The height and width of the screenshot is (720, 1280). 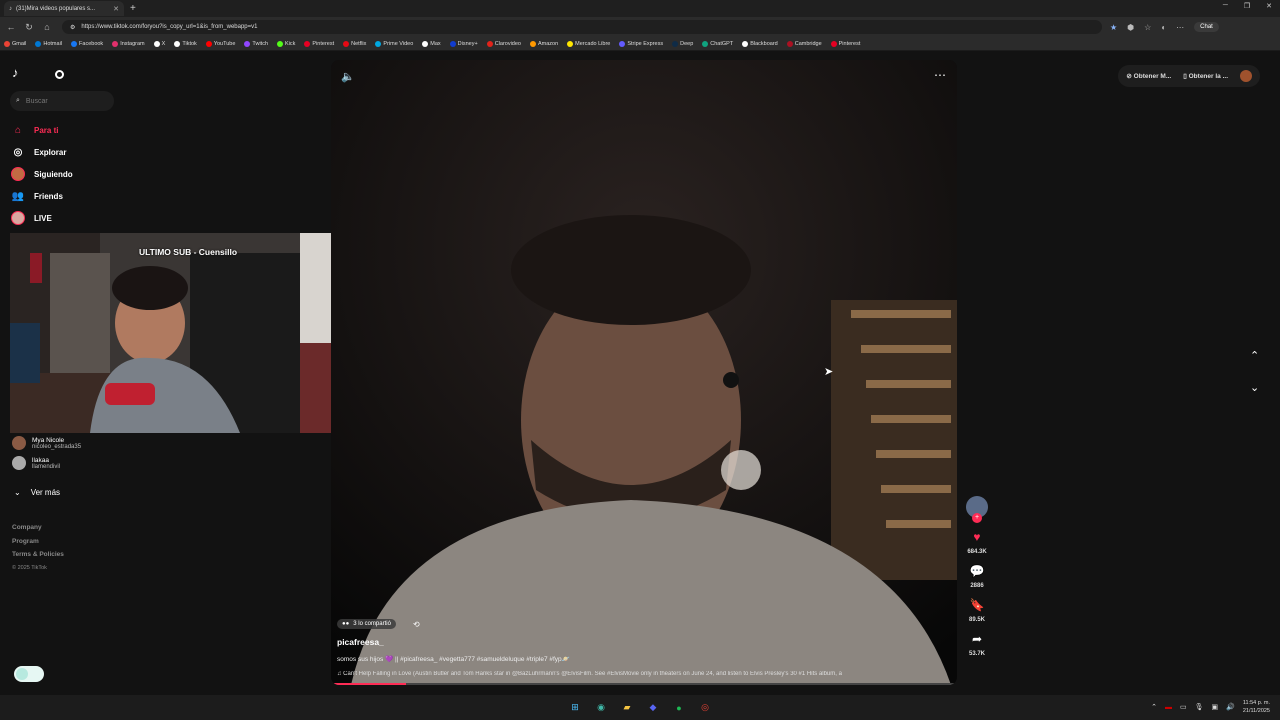 I want to click on close-window-icon: ✕, so click(x=1269, y=6).